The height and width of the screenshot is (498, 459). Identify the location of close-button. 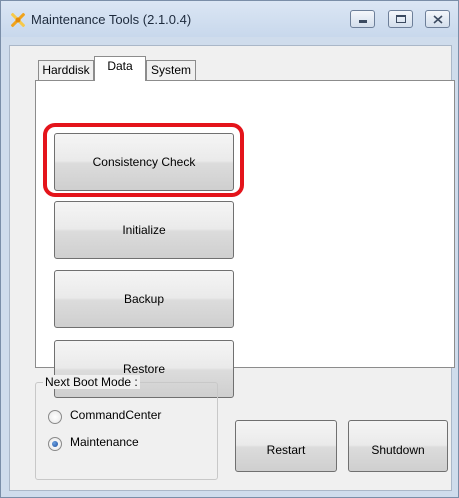
(437, 19).